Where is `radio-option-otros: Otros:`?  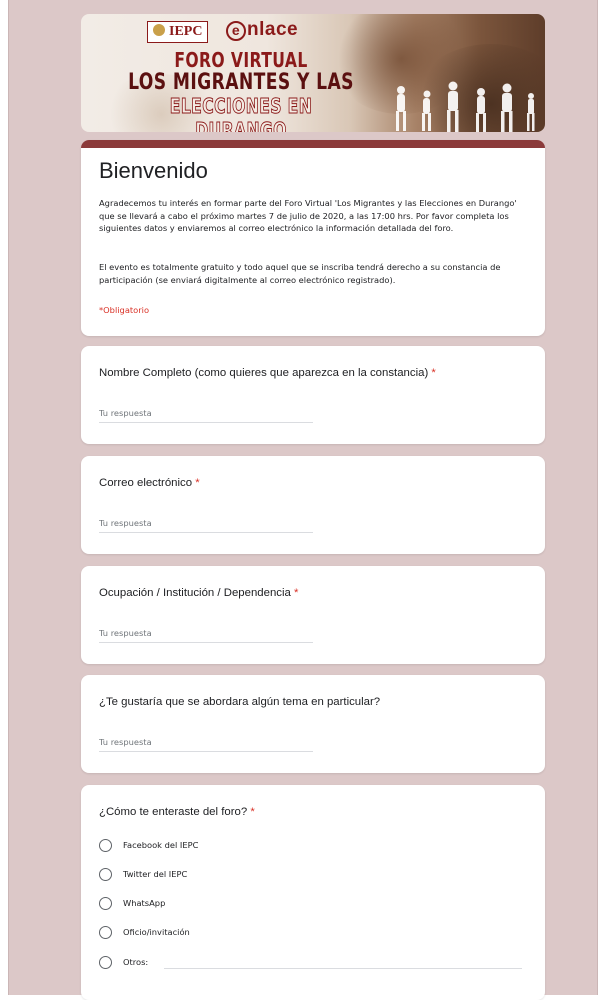 radio-option-otros: Otros: is located at coordinates (314, 964).